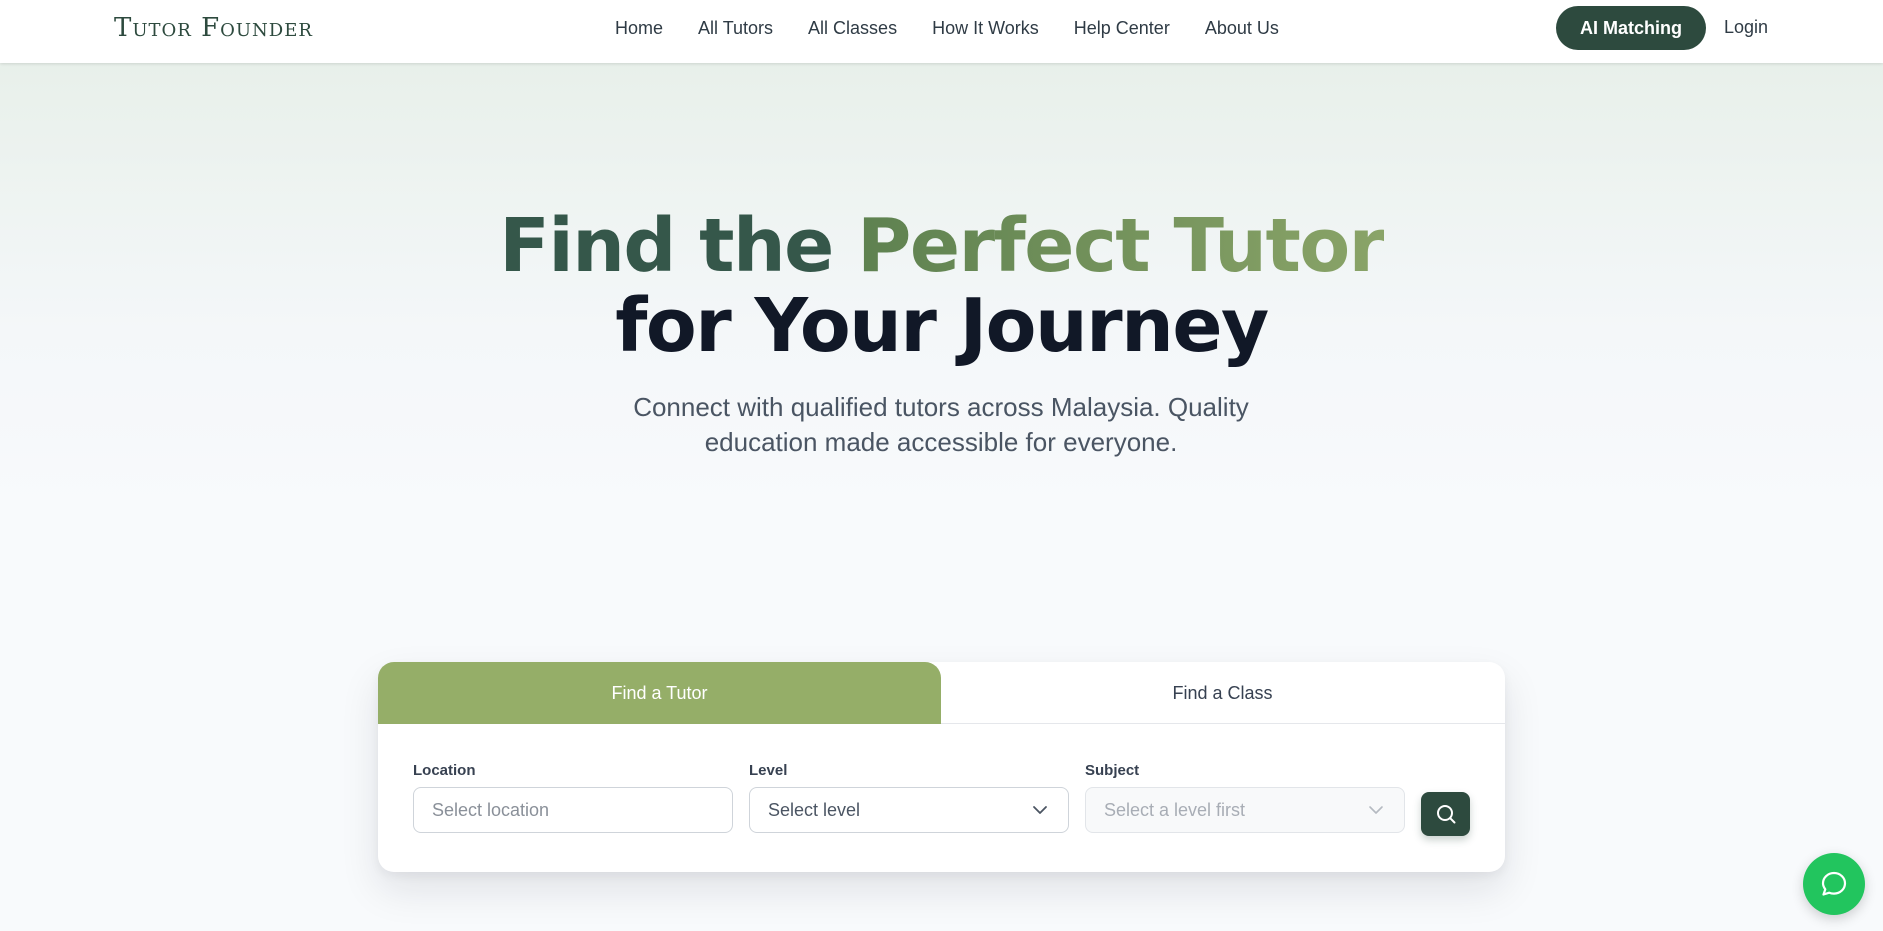 This screenshot has height=931, width=1883. I want to click on hero-title-line1: Find the Perfect Tutor, so click(941, 246).